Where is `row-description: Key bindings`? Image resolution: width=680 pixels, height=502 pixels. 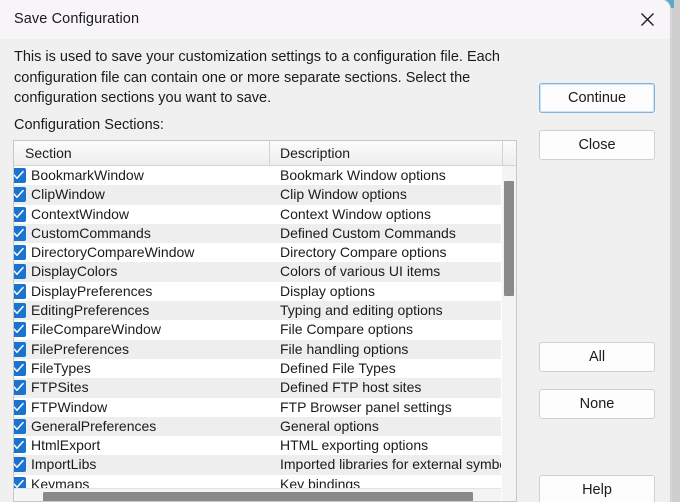
row-description: Key bindings is located at coordinates (320, 481).